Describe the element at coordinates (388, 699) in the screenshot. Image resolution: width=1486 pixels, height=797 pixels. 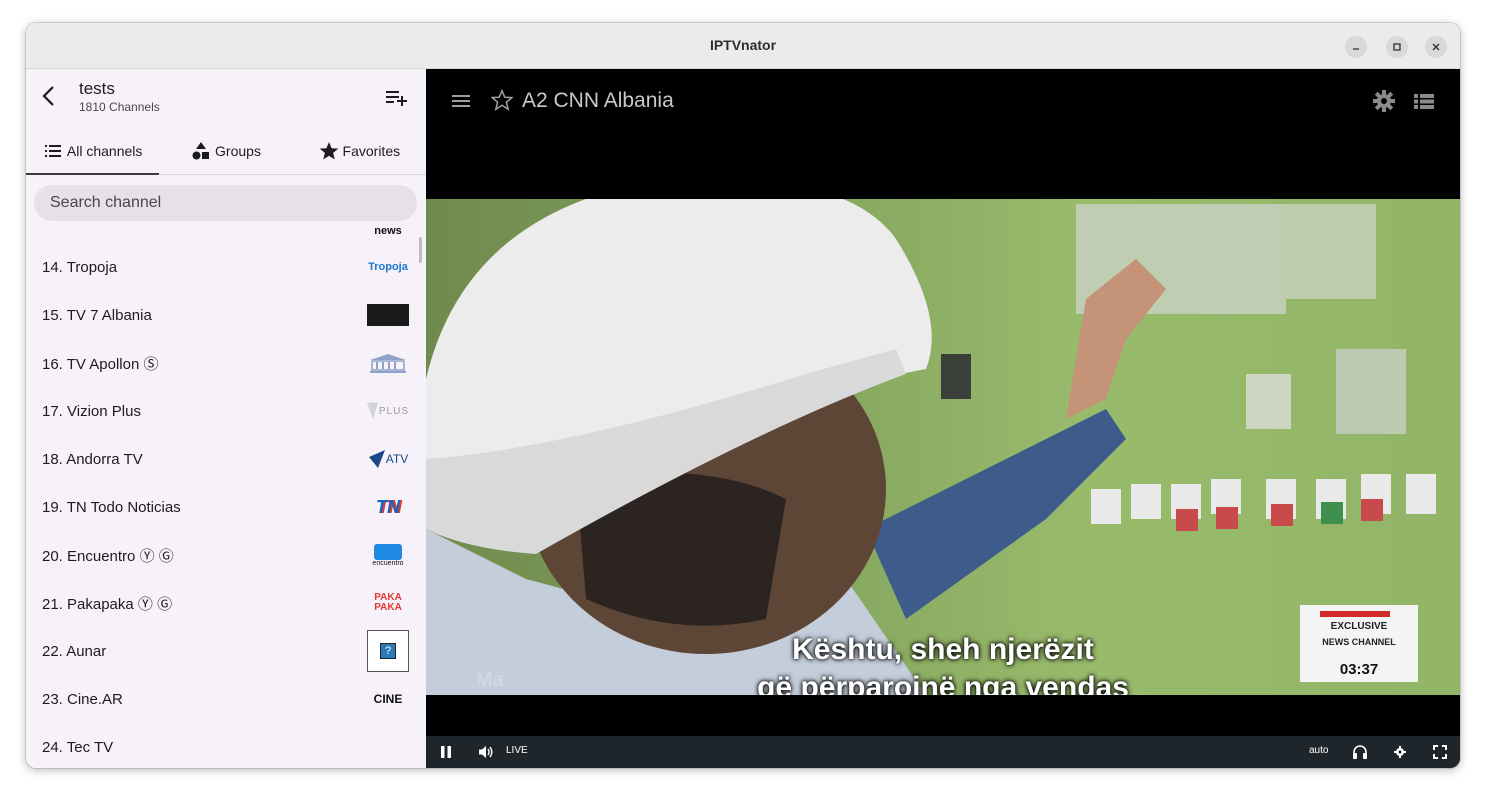
I see `logo-text: CINE` at that location.